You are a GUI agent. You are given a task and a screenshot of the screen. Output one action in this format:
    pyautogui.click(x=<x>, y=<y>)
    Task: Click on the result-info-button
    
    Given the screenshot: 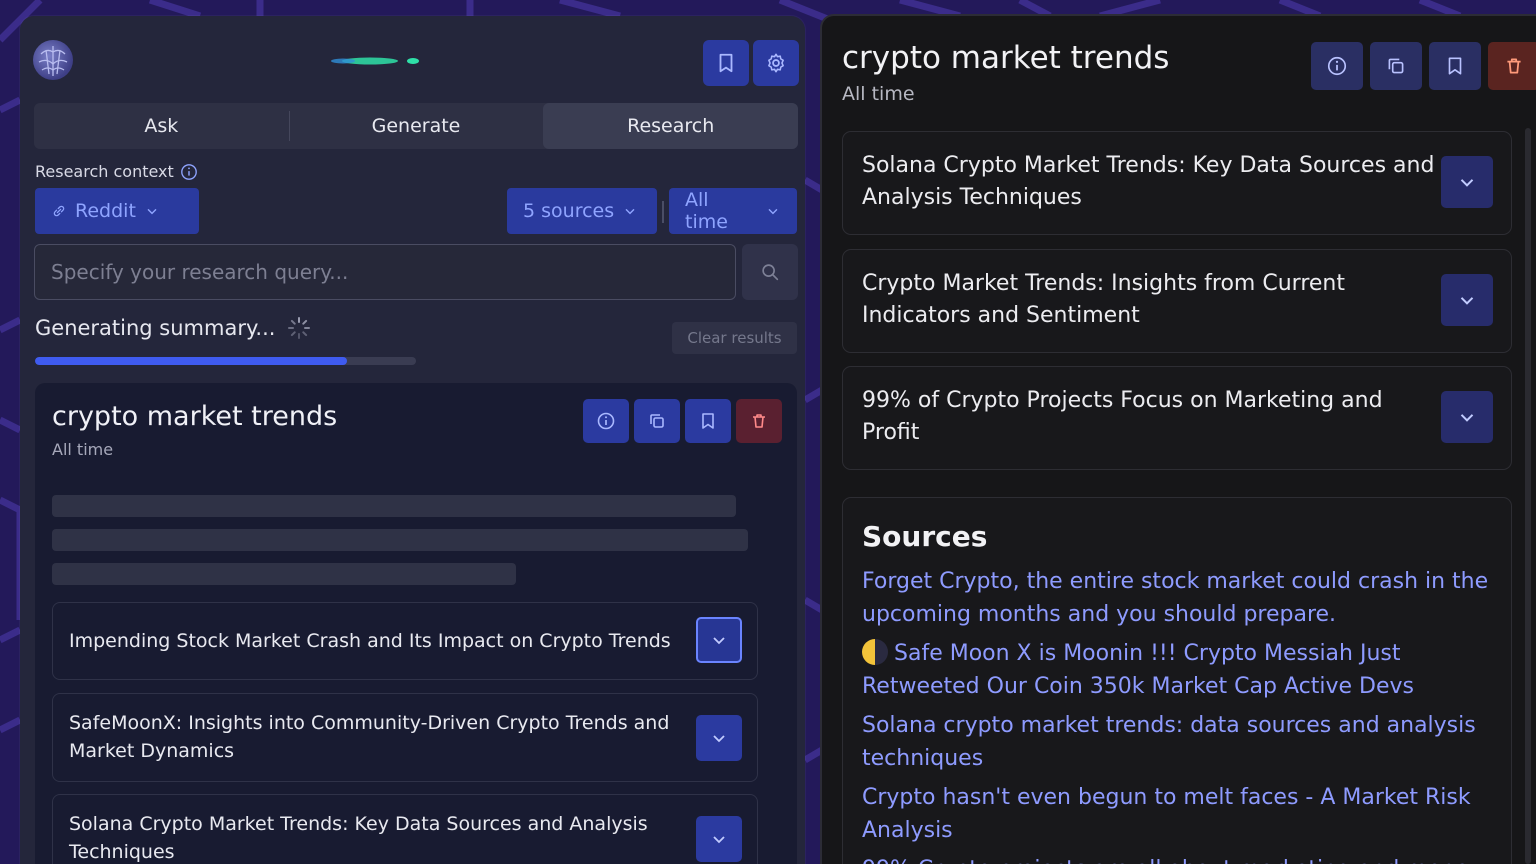 What is the action you would take?
    pyautogui.click(x=606, y=421)
    